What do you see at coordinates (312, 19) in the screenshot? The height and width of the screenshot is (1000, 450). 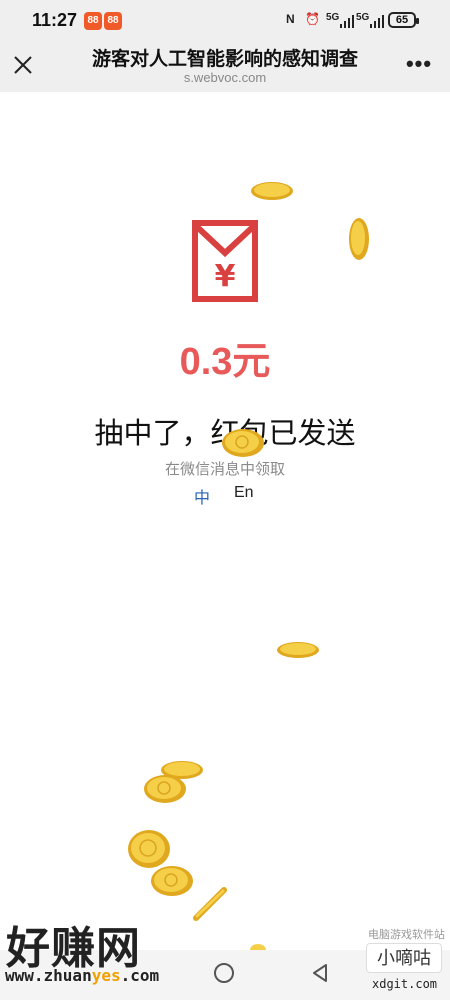 I see `alarm-icon: ⏰` at bounding box center [312, 19].